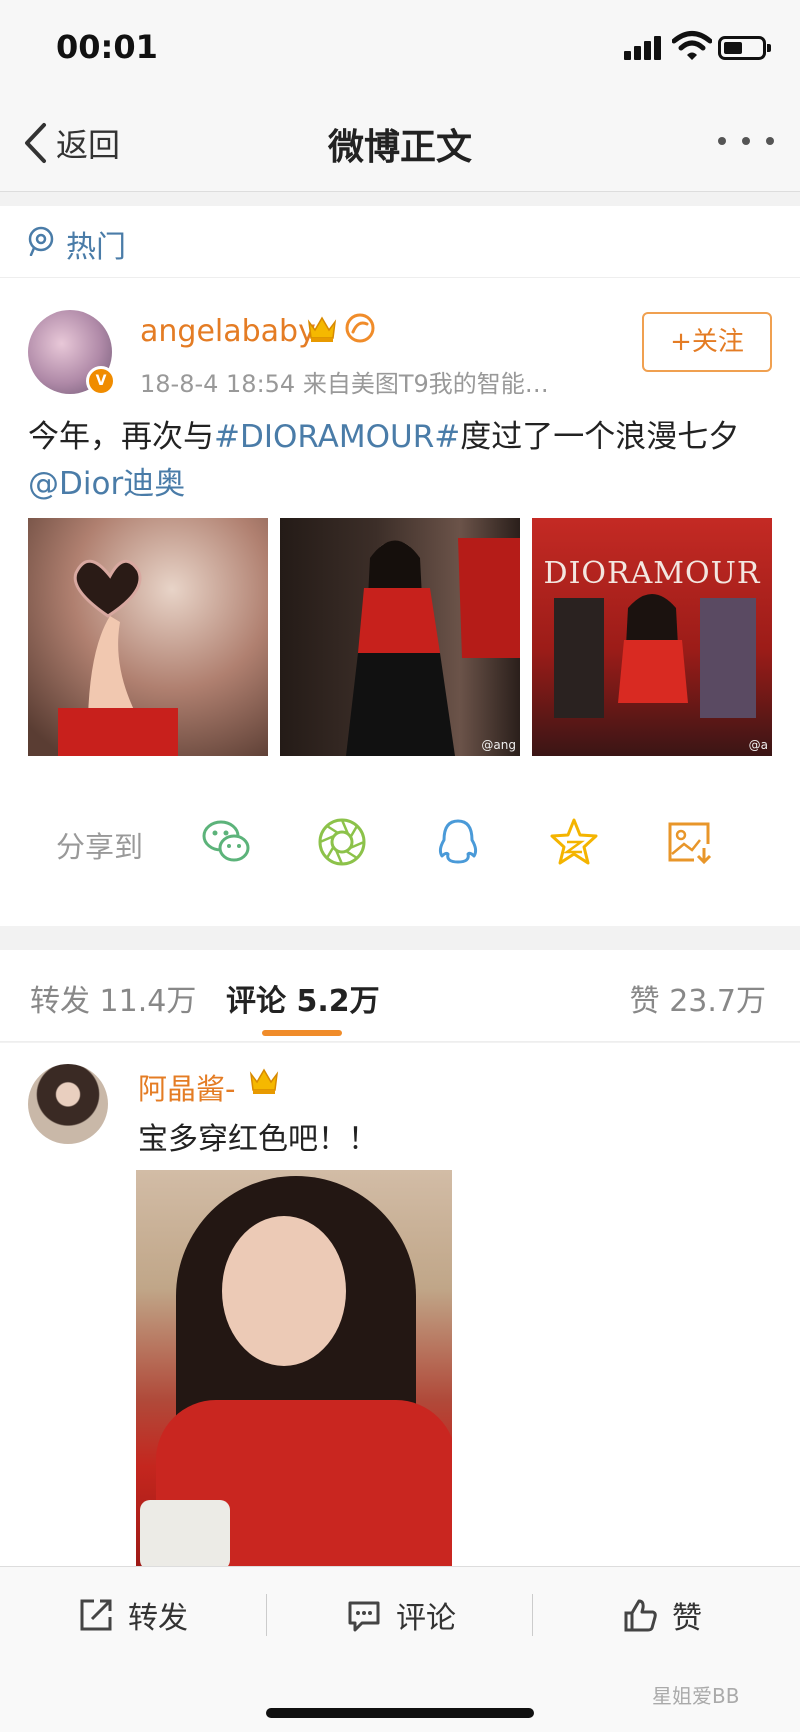 The height and width of the screenshot is (1732, 800). What do you see at coordinates (100, 847) in the screenshot?
I see `share-label: 分享到` at bounding box center [100, 847].